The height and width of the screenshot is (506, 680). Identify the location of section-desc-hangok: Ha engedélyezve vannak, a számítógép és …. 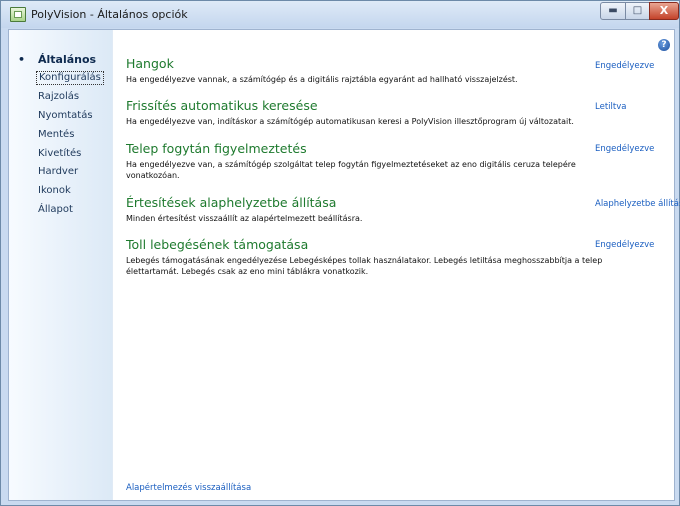
(322, 79).